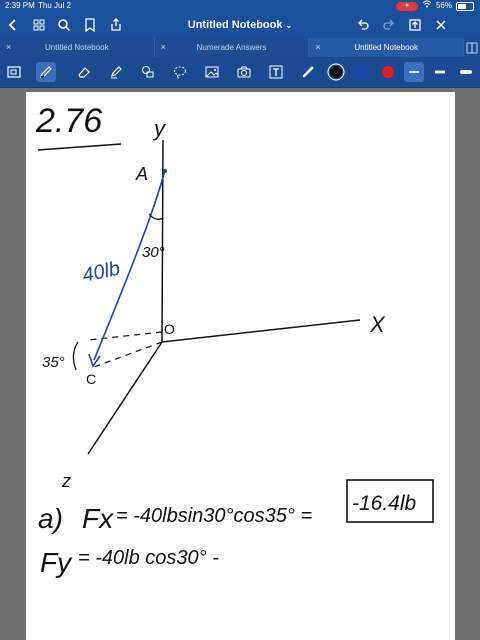  Describe the element at coordinates (240, 6) in the screenshot. I see `status-bar: 2:39 PM Thu Jul 2 ● 56%` at that location.